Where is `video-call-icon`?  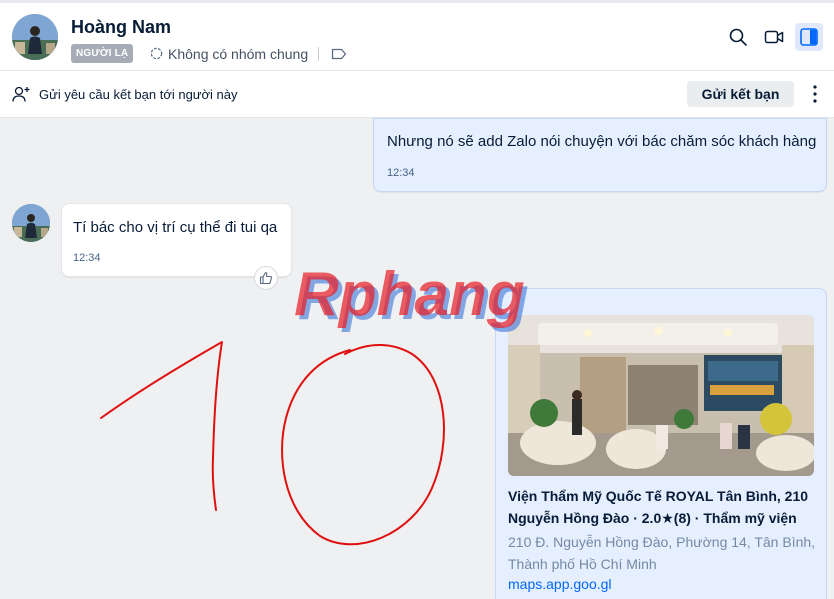 video-call-icon is located at coordinates (774, 37).